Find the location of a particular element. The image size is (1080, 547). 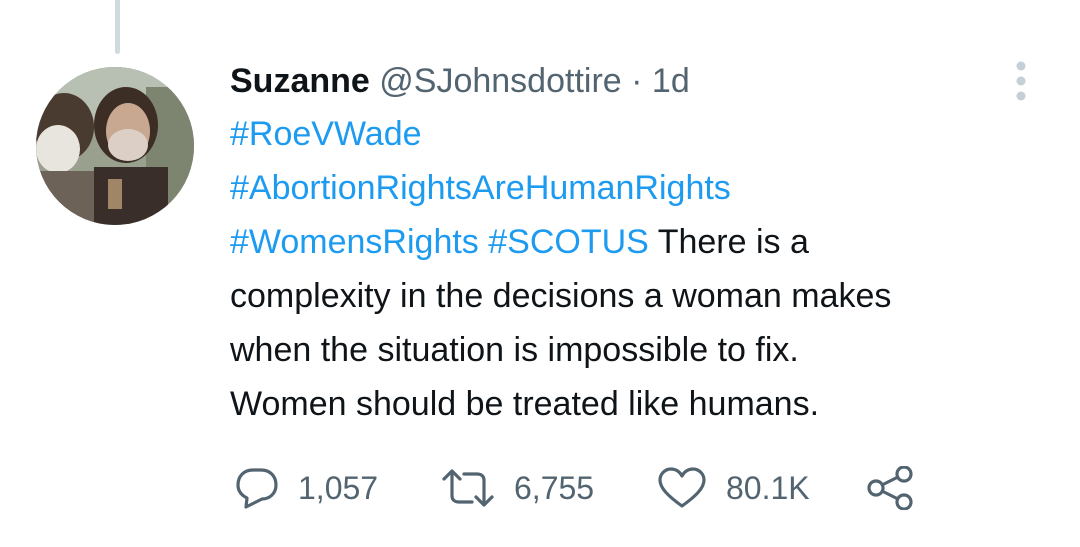

reply-icon is located at coordinates (257, 488).